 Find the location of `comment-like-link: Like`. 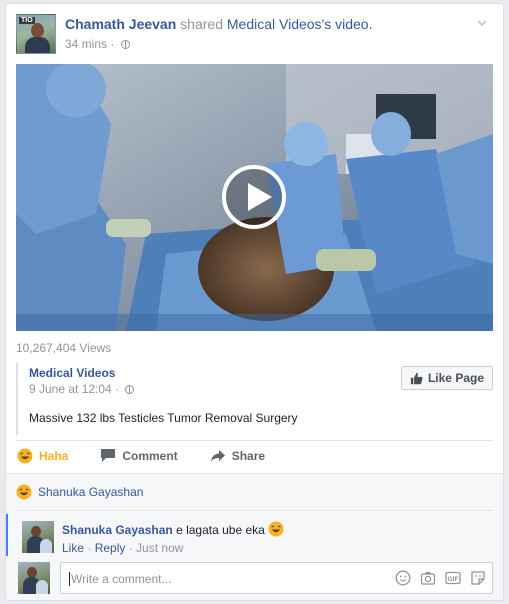

comment-like-link: Like is located at coordinates (73, 548).